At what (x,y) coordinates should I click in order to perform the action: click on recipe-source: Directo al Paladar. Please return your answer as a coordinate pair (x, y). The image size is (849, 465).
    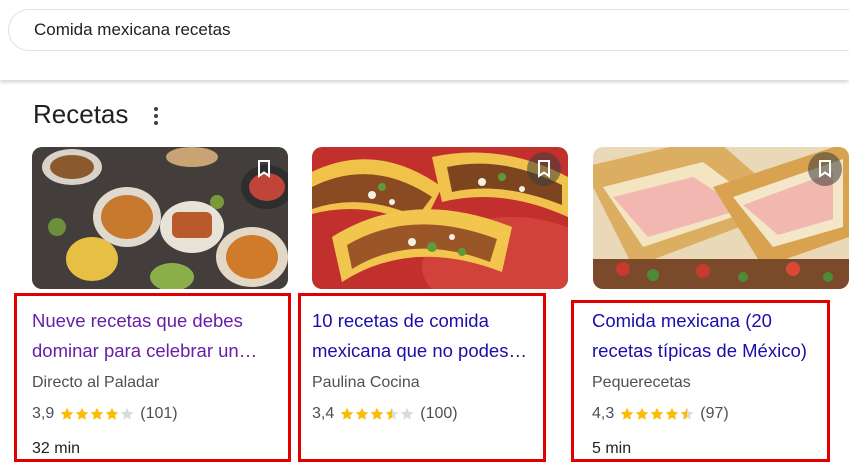
    Looking at the image, I should click on (96, 382).